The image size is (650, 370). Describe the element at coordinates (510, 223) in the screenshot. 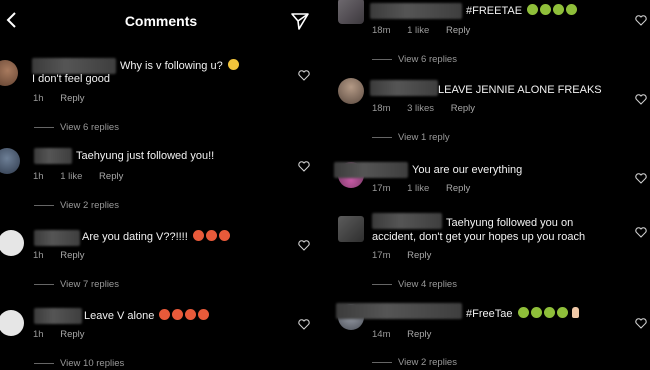

I see `comment-text: Taehyung followed you on` at that location.